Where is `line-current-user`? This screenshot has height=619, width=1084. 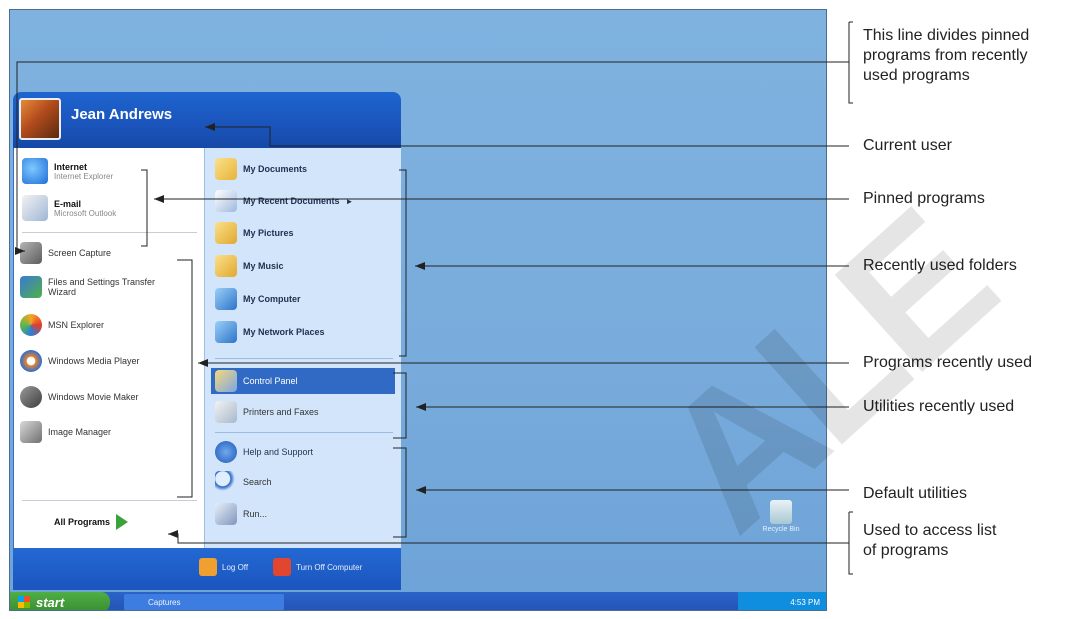 line-current-user is located at coordinates (527, 136).